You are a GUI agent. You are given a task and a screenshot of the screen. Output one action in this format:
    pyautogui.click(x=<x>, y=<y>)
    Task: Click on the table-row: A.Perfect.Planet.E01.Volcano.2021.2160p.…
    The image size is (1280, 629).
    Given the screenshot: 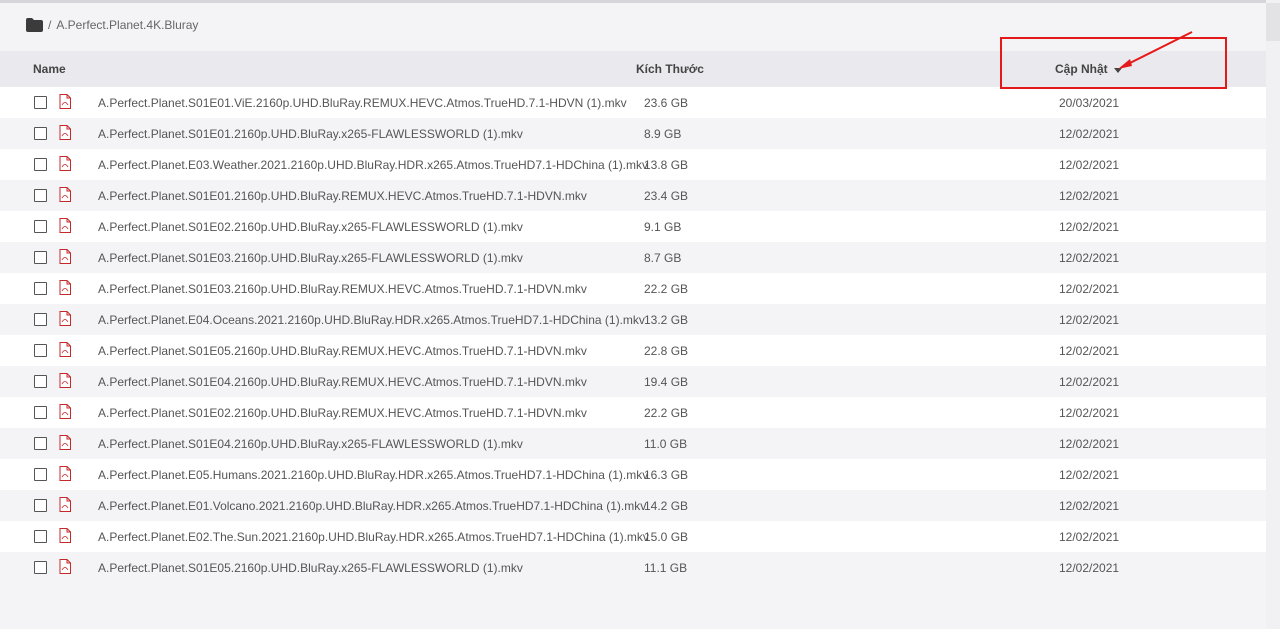 What is the action you would take?
    pyautogui.click(x=633, y=505)
    